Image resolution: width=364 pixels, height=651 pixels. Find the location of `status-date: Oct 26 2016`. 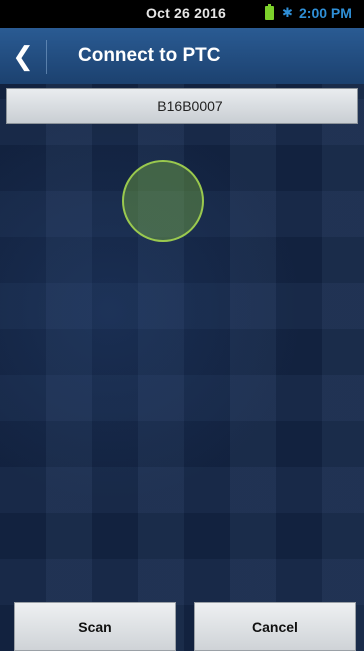

status-date: Oct 26 2016 is located at coordinates (186, 13).